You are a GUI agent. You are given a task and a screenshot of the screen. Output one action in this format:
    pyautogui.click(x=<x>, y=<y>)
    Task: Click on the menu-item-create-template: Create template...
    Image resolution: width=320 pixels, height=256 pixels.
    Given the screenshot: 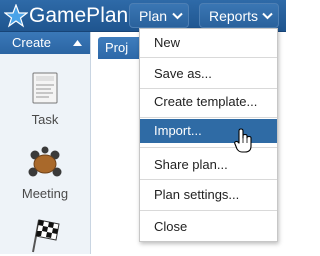 What is the action you would take?
    pyautogui.click(x=208, y=102)
    